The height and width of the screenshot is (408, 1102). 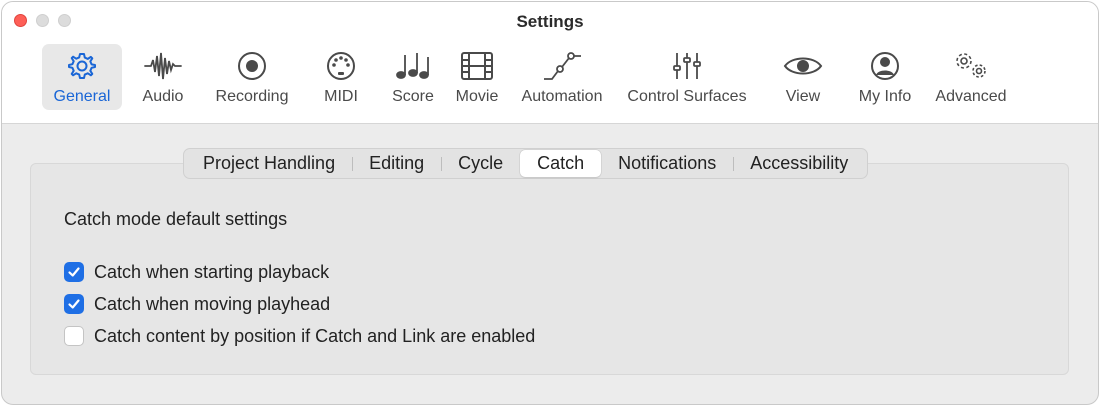 I want to click on tab-movie: Movie, so click(x=477, y=77).